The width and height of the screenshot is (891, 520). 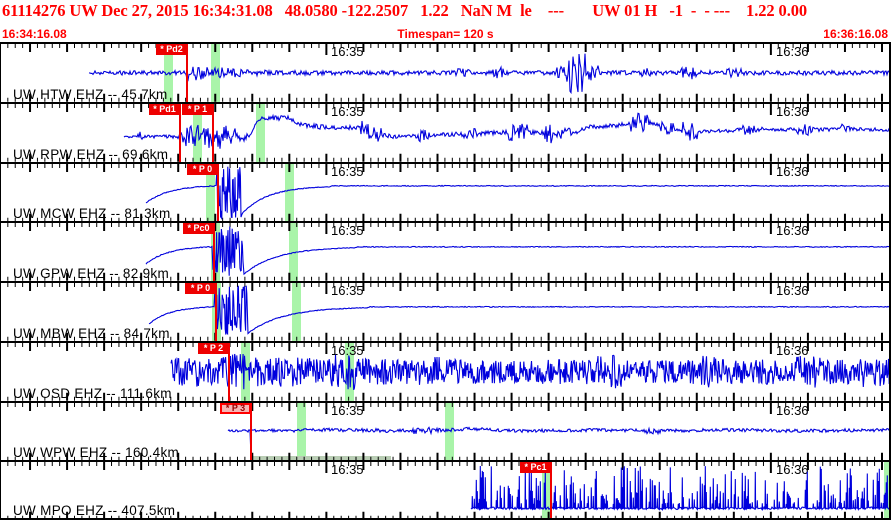 I want to click on channel-row-osd: 16:35 16:36 * P 2 UW OSD EHZ -- 111.6km, so click(x=445, y=370).